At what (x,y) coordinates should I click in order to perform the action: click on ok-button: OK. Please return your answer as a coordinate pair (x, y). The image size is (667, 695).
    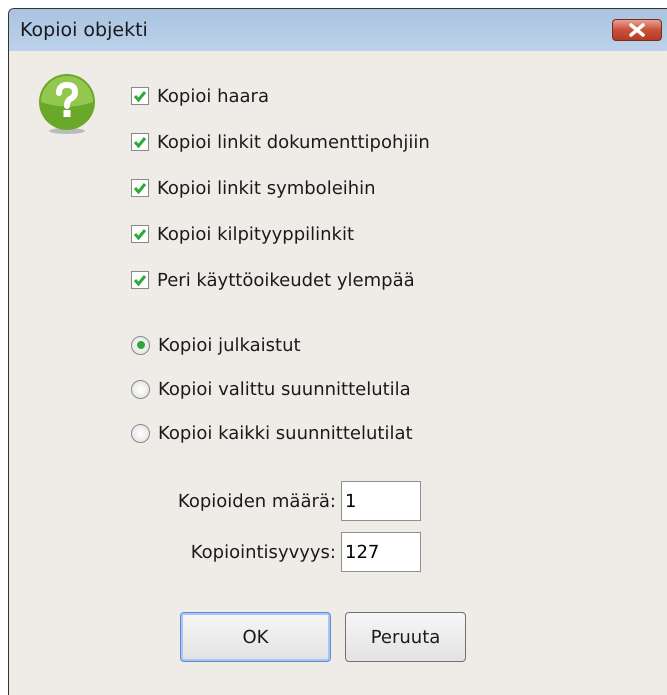
    Looking at the image, I should click on (255, 637).